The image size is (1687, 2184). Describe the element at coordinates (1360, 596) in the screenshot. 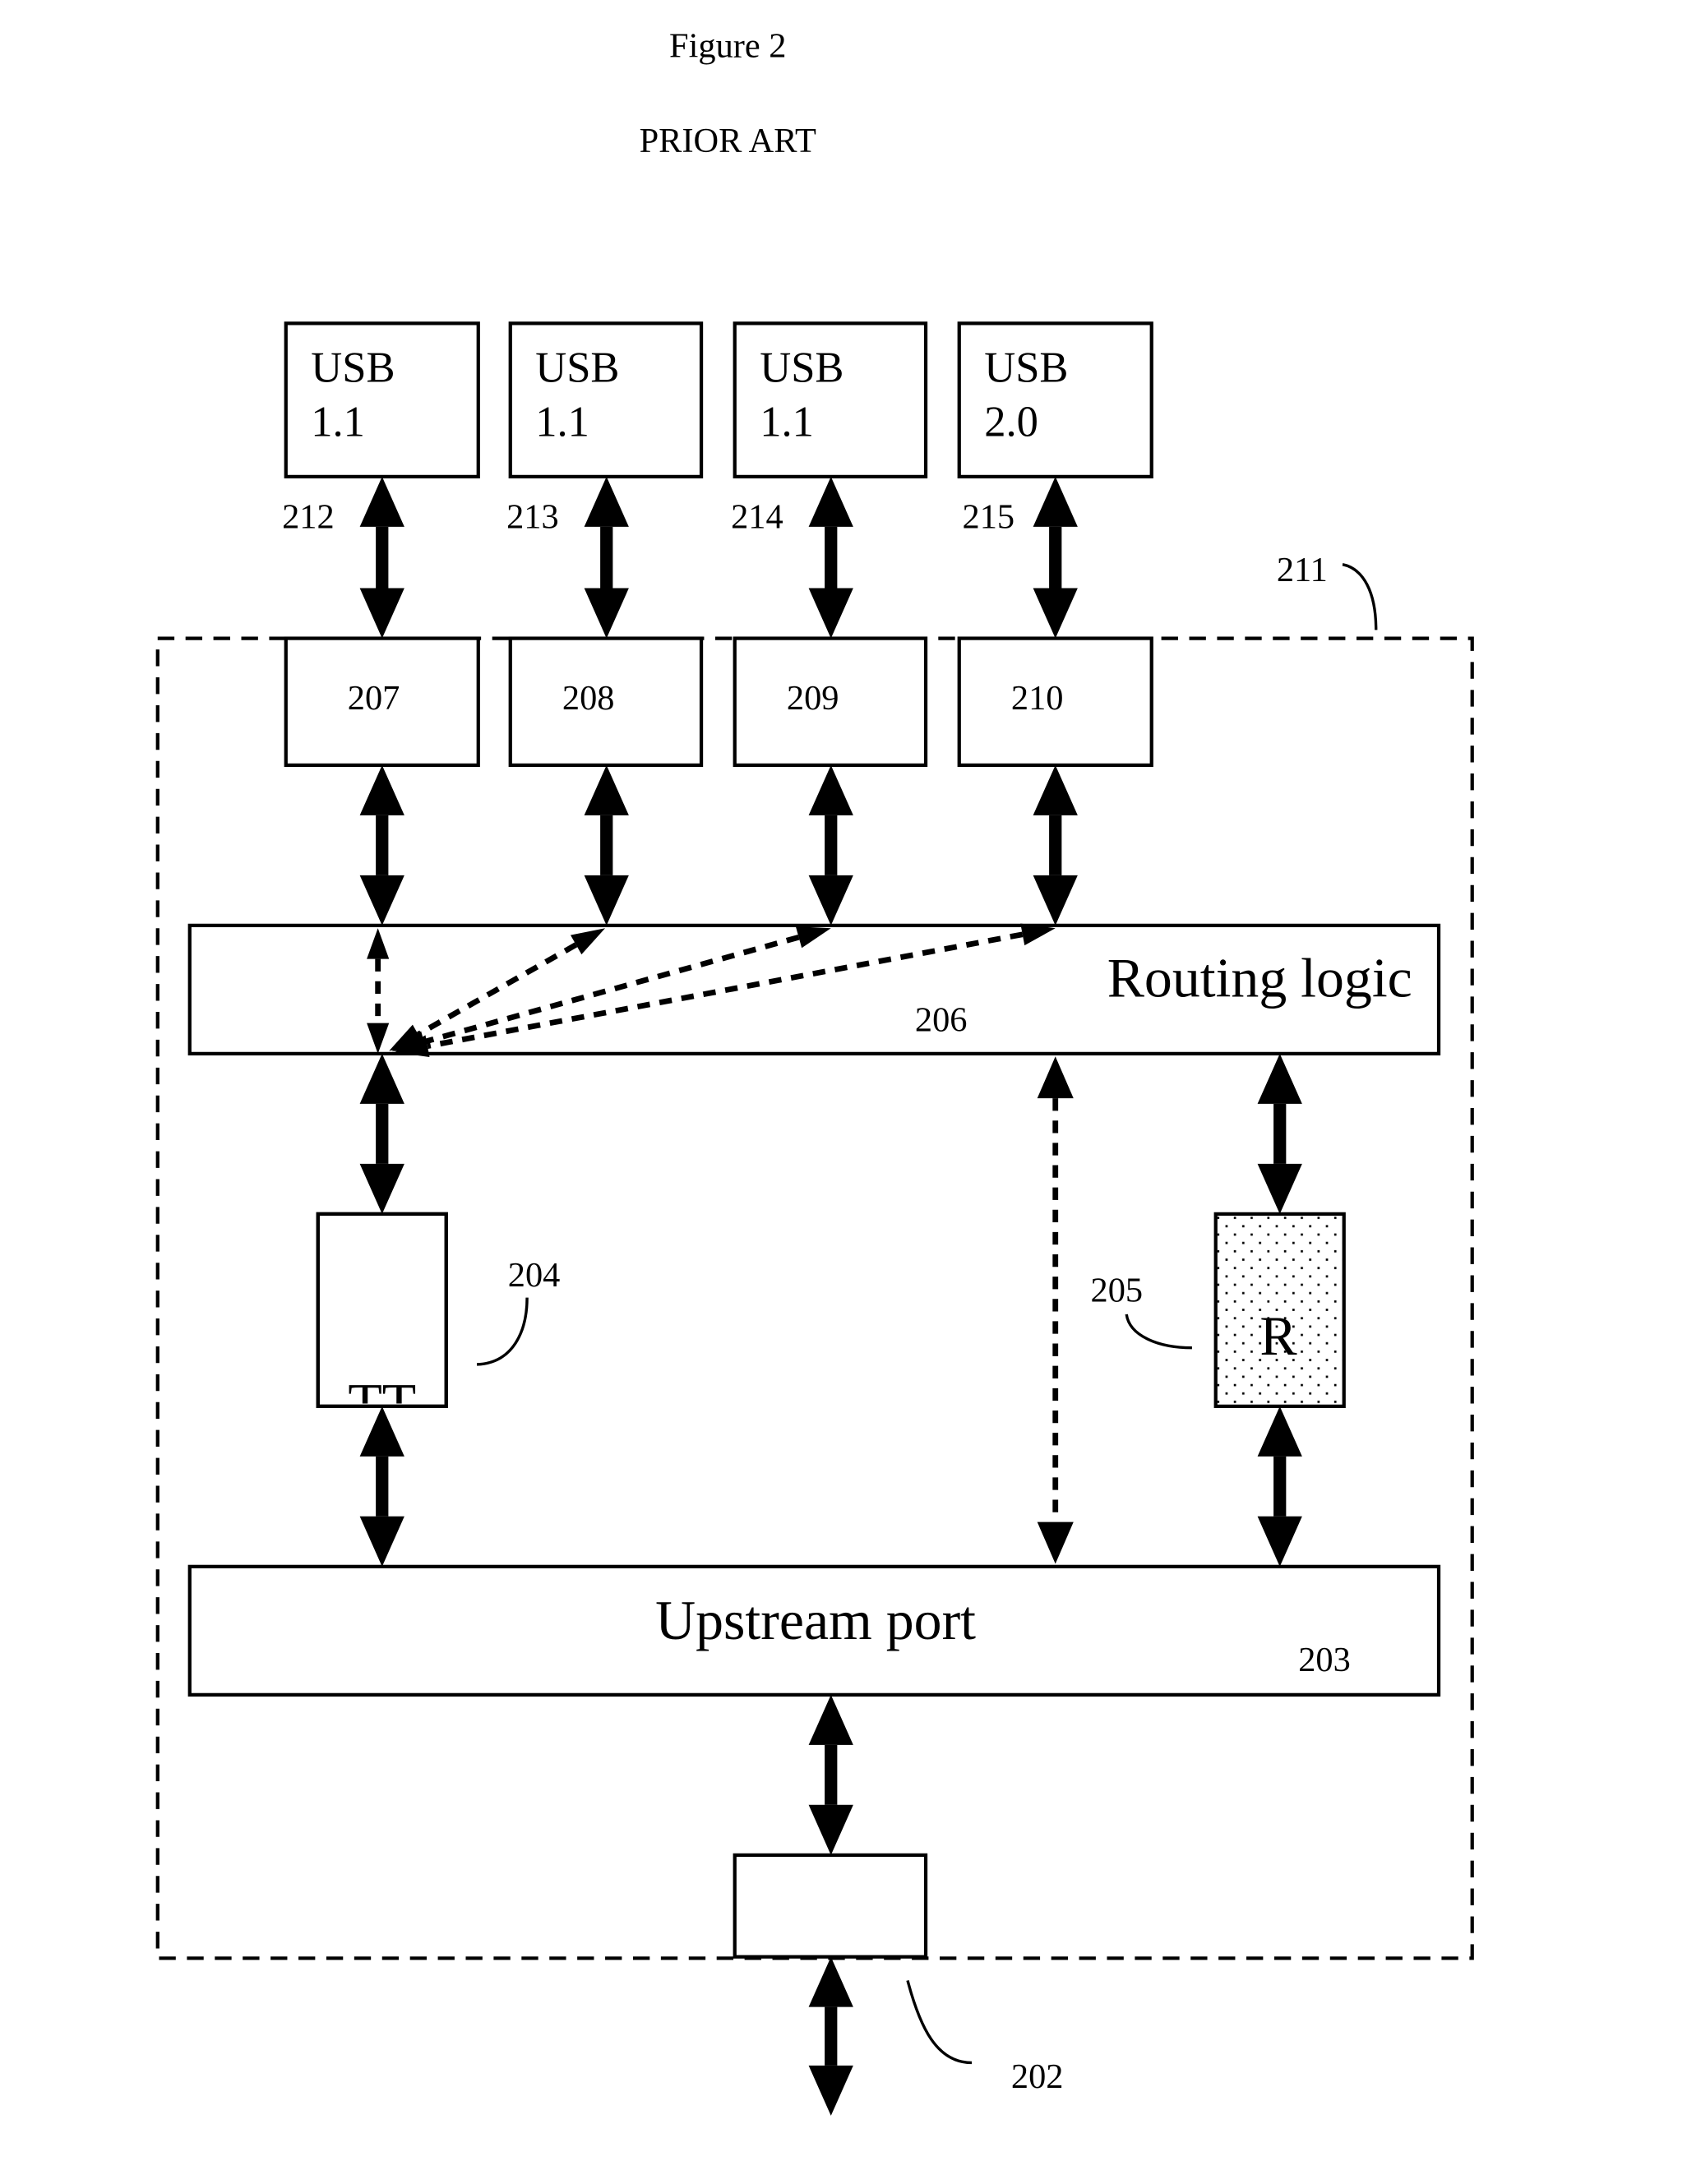

I see `hub-leader-line` at that location.